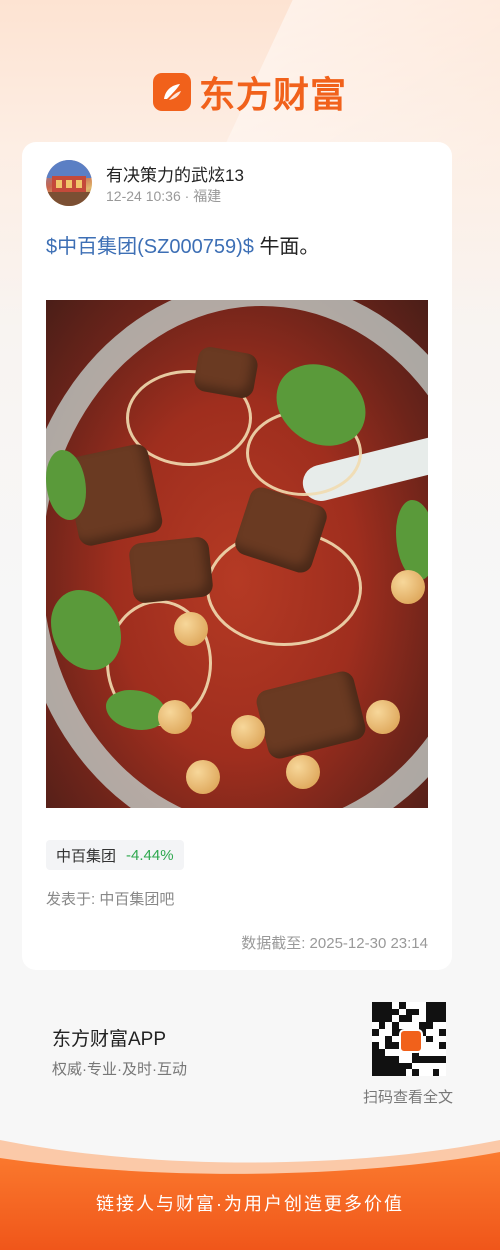 Image resolution: width=500 pixels, height=1250 pixels. Describe the element at coordinates (163, 196) in the screenshot. I see `post-meta: 12-24 10:36 · 福建` at that location.